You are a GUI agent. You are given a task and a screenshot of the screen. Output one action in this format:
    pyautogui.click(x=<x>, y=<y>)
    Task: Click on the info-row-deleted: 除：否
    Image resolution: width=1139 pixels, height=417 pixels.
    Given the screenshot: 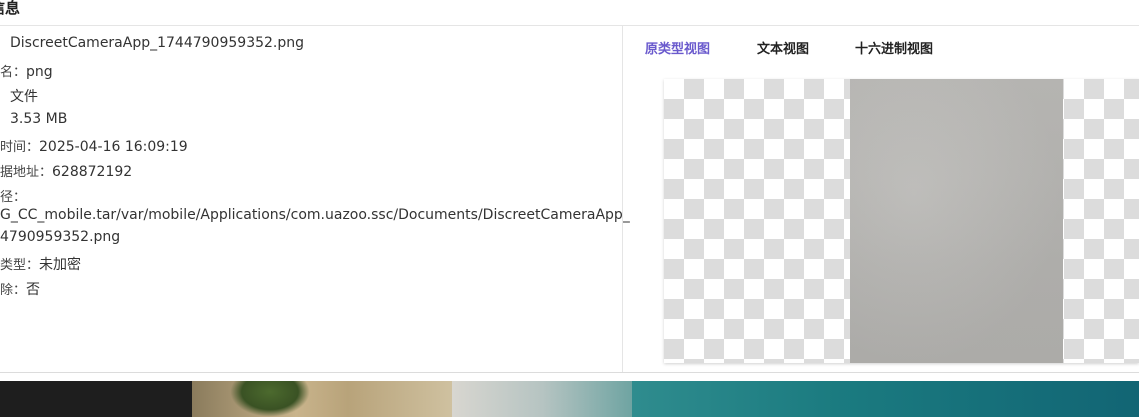 What is the action you would take?
    pyautogui.click(x=20, y=289)
    